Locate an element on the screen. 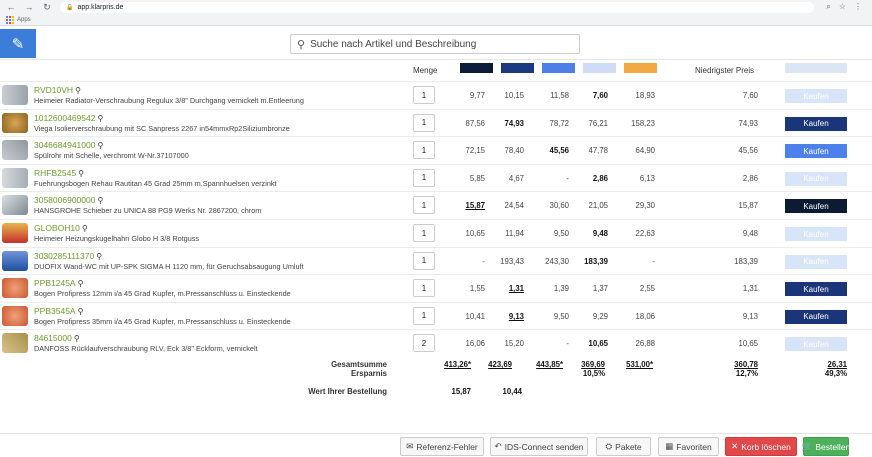 The width and height of the screenshot is (872, 457). article-number-link: 84615000 ⚲ is located at coordinates (57, 338).